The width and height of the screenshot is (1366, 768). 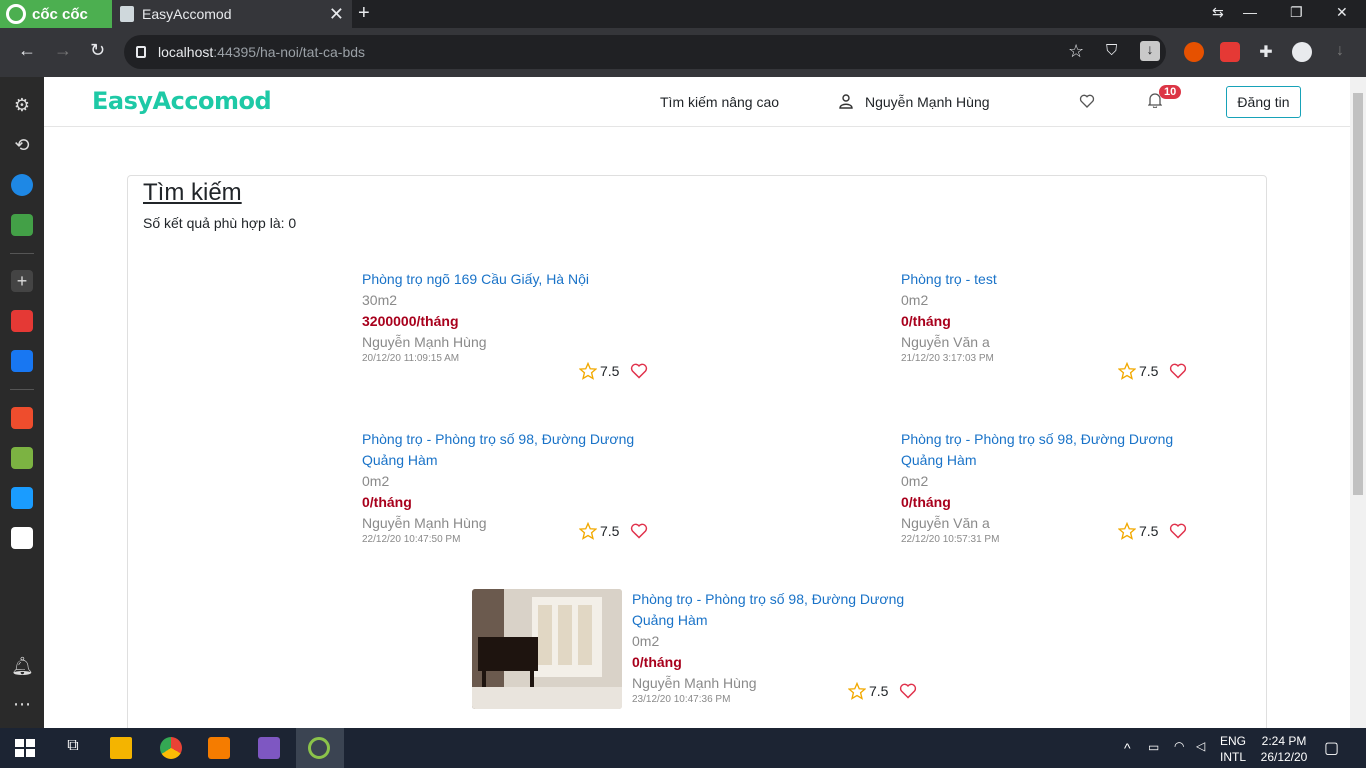 I want to click on add-shortcut-icon: +, so click(x=22, y=281).